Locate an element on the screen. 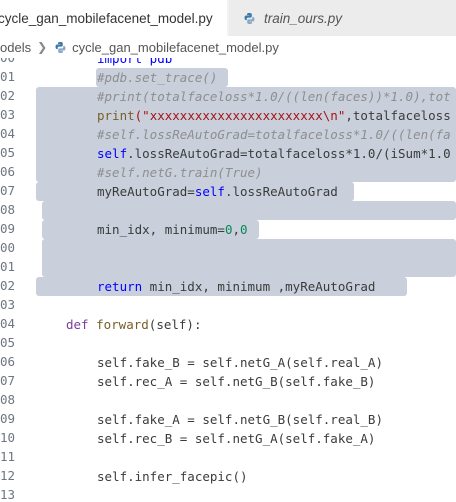 This screenshot has height=502, width=456. code-token: .lossReAutoGrad is located at coordinates (281, 191).